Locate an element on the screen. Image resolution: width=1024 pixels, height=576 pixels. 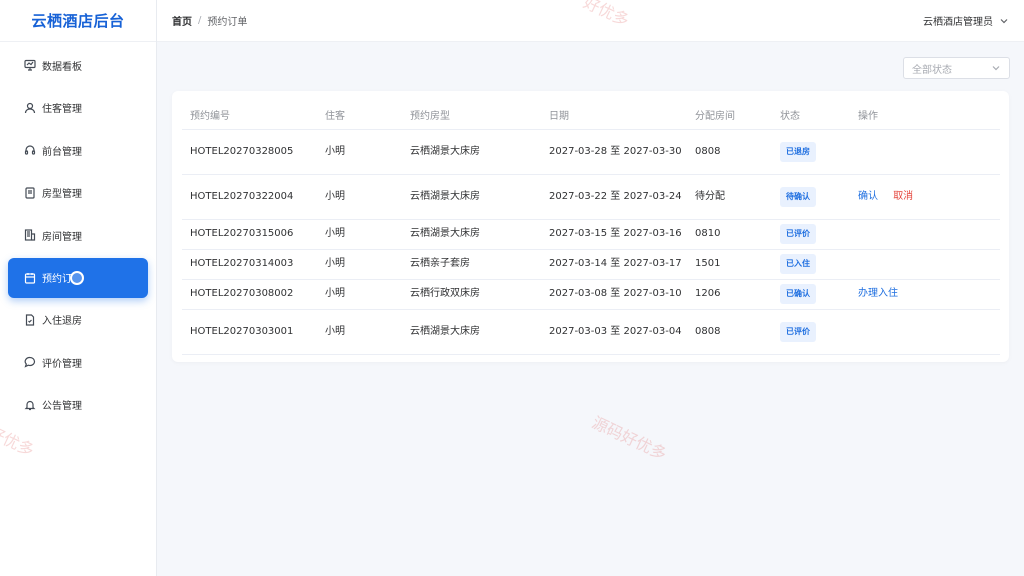
building-icon is located at coordinates (30, 235).